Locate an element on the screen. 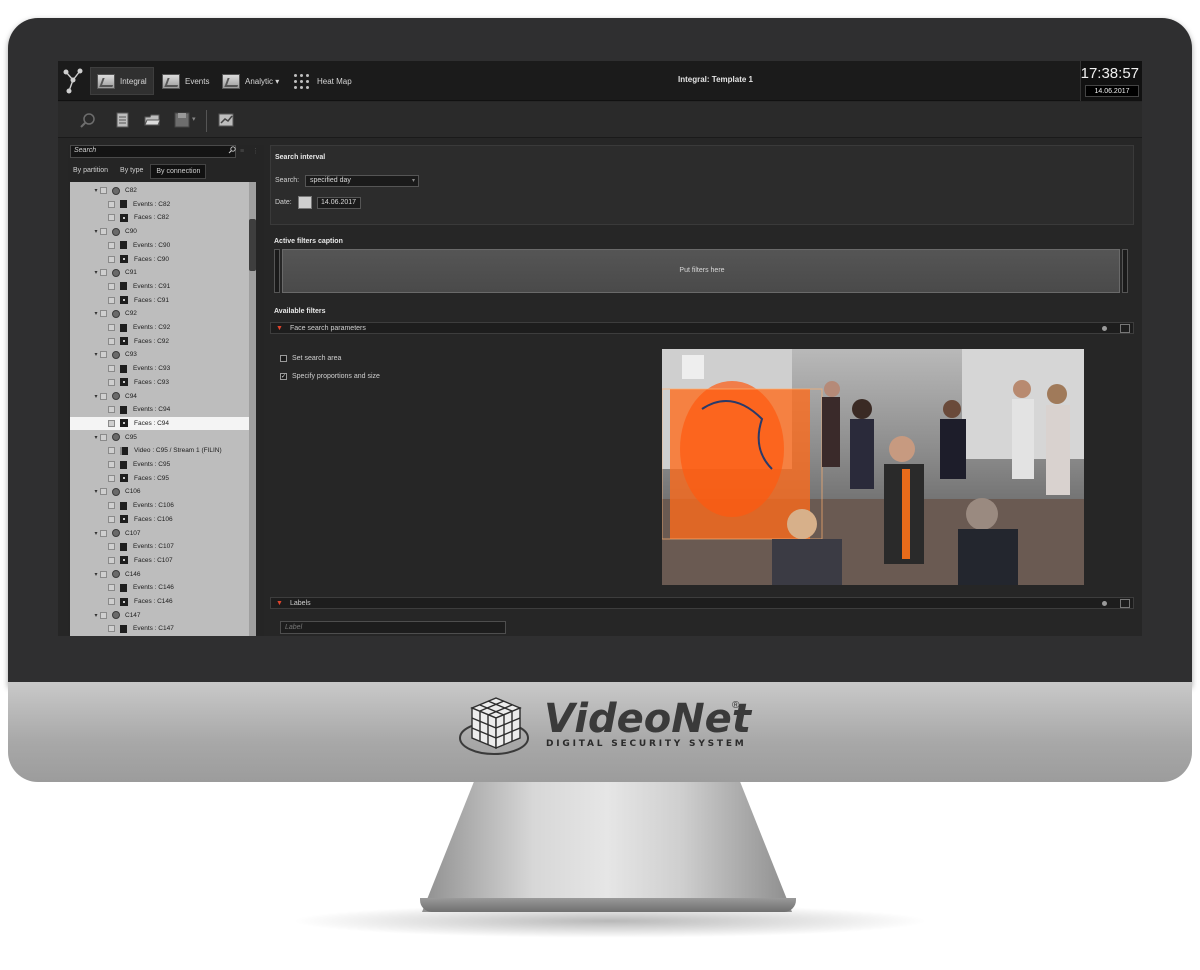 The image size is (1200, 970). tree-item: Faces : C146 is located at coordinates (163, 601).